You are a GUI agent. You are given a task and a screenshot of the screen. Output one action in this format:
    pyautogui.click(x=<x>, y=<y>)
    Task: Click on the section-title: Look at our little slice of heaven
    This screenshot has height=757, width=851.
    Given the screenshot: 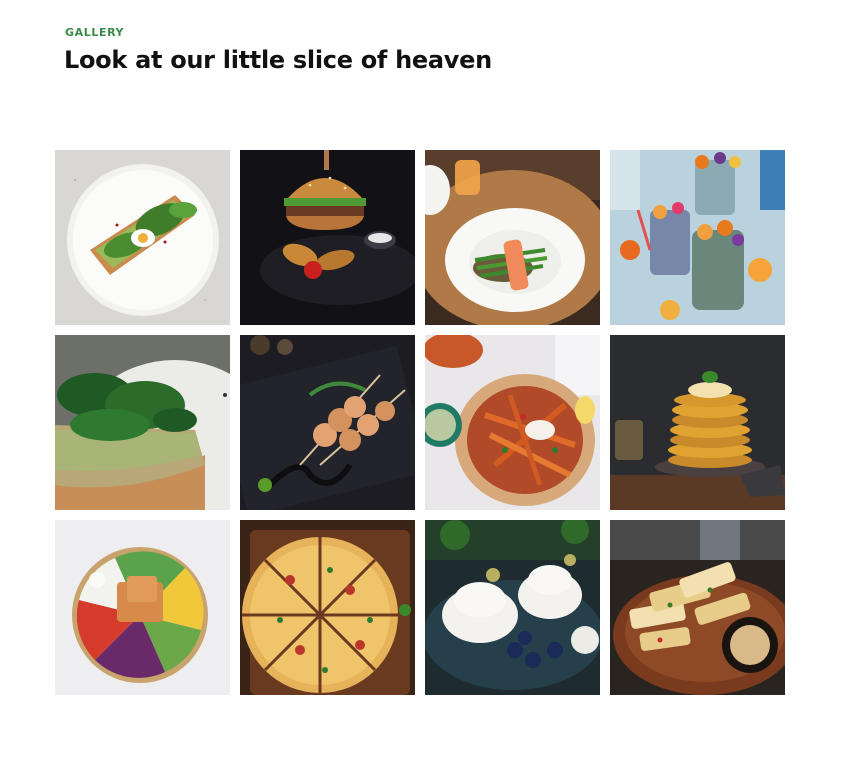 What is the action you would take?
    pyautogui.click(x=278, y=60)
    